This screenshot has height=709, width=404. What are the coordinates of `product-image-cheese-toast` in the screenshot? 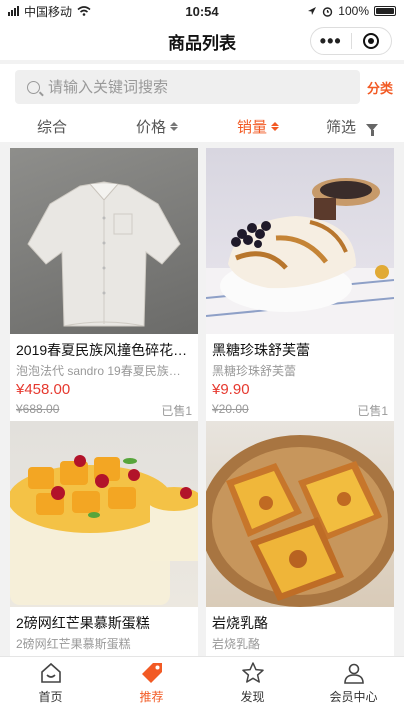 It's located at (300, 514).